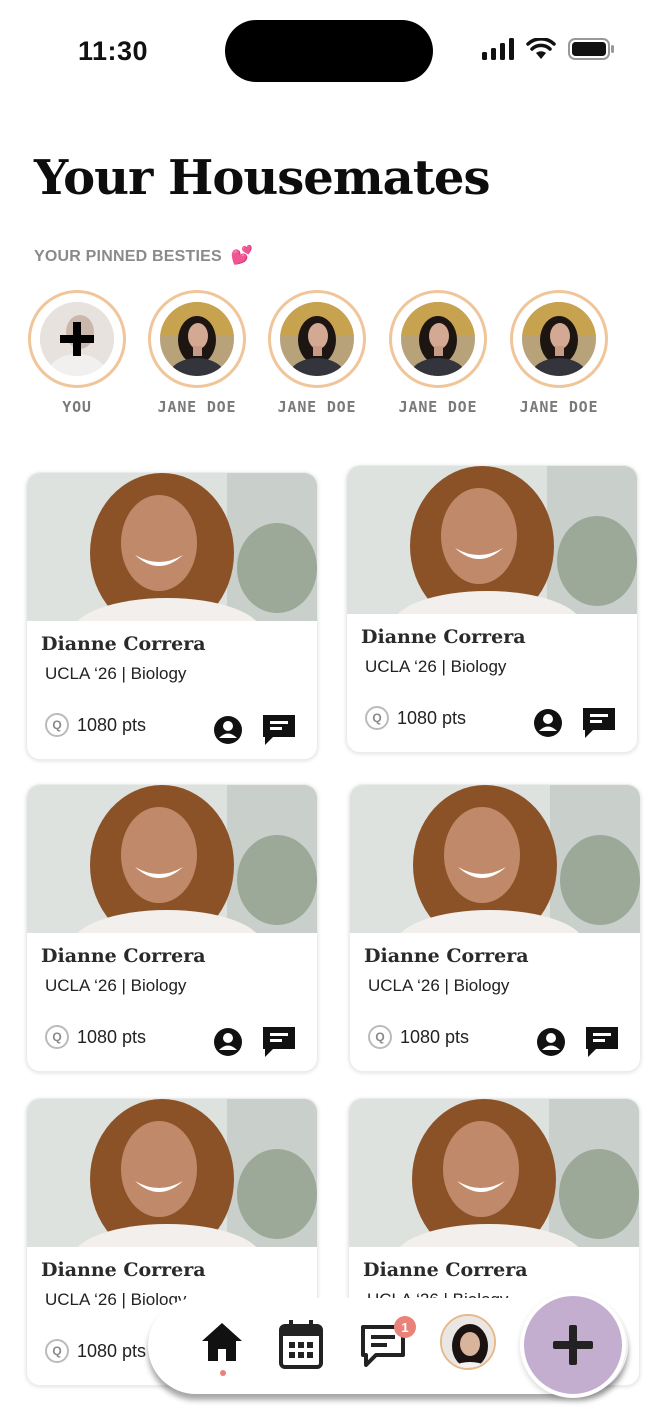 Image resolution: width=654 pixels, height=1424 pixels. I want to click on status-time: 11:30, so click(113, 51).